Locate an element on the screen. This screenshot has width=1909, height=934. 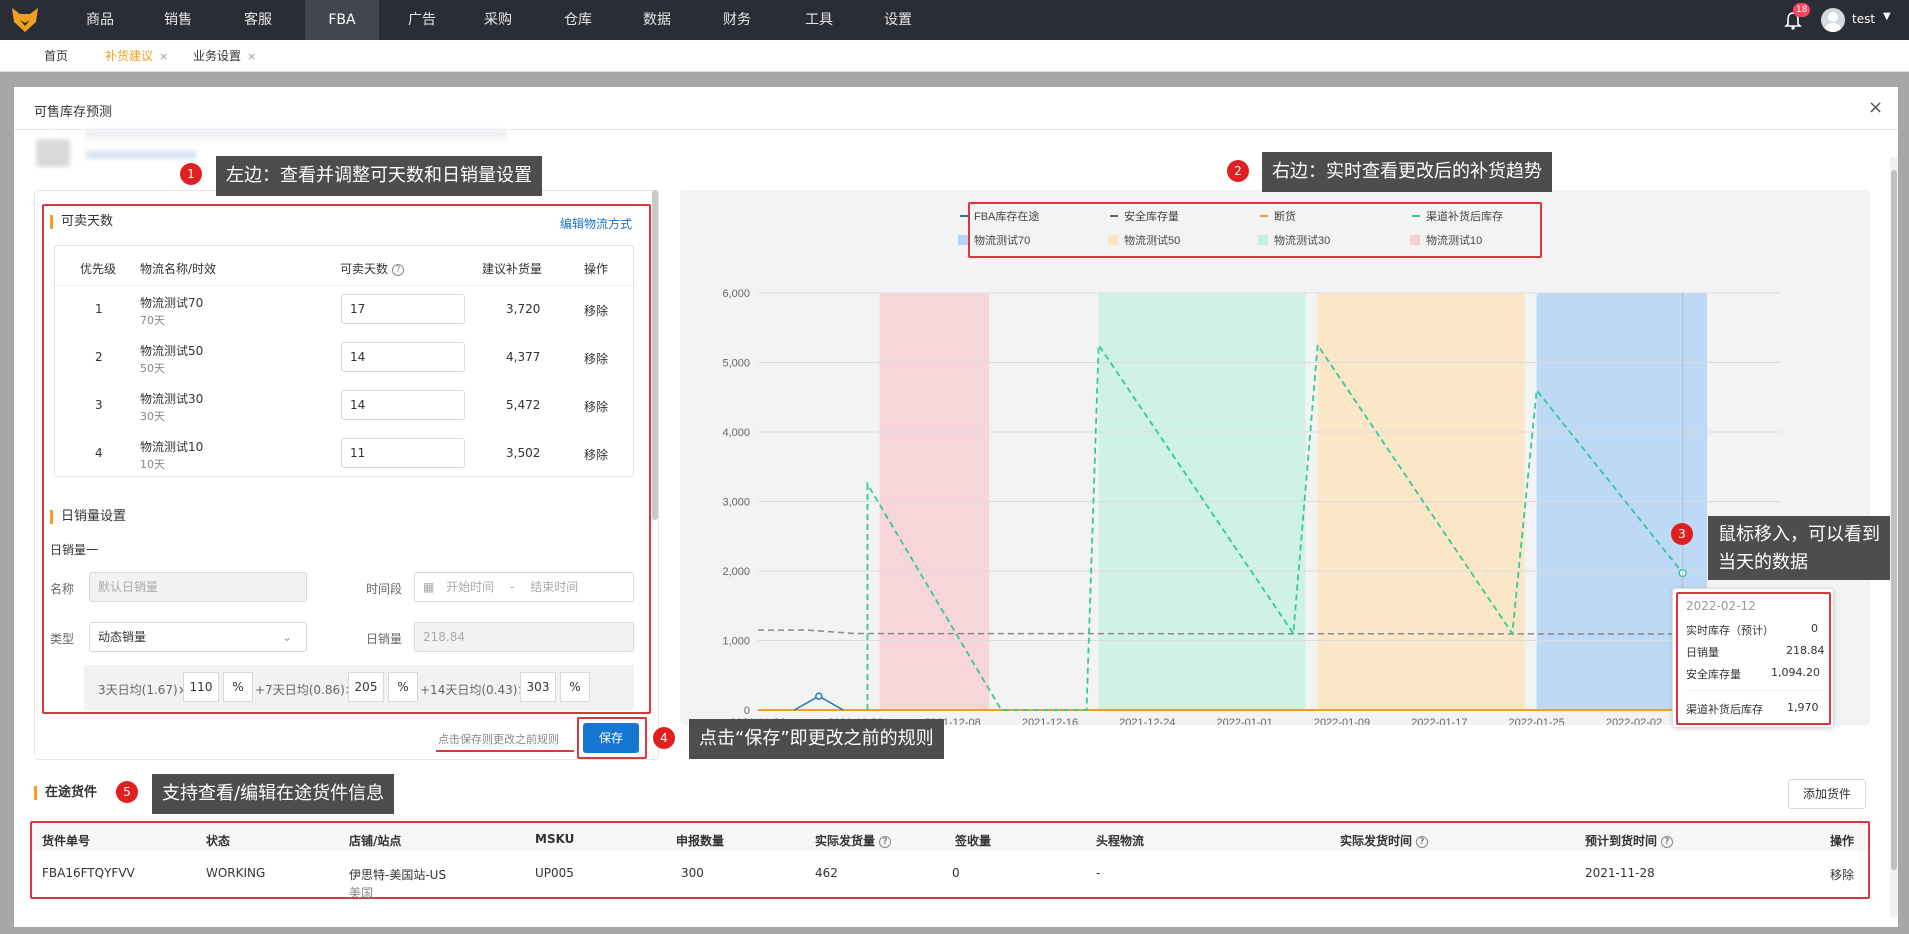
tooltip-value: 1,970 is located at coordinates (1803, 707).